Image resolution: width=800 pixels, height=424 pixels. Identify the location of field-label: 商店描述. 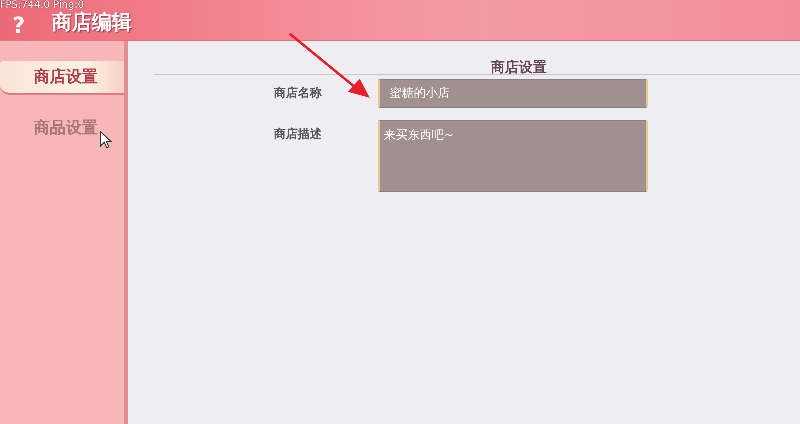
(297, 134).